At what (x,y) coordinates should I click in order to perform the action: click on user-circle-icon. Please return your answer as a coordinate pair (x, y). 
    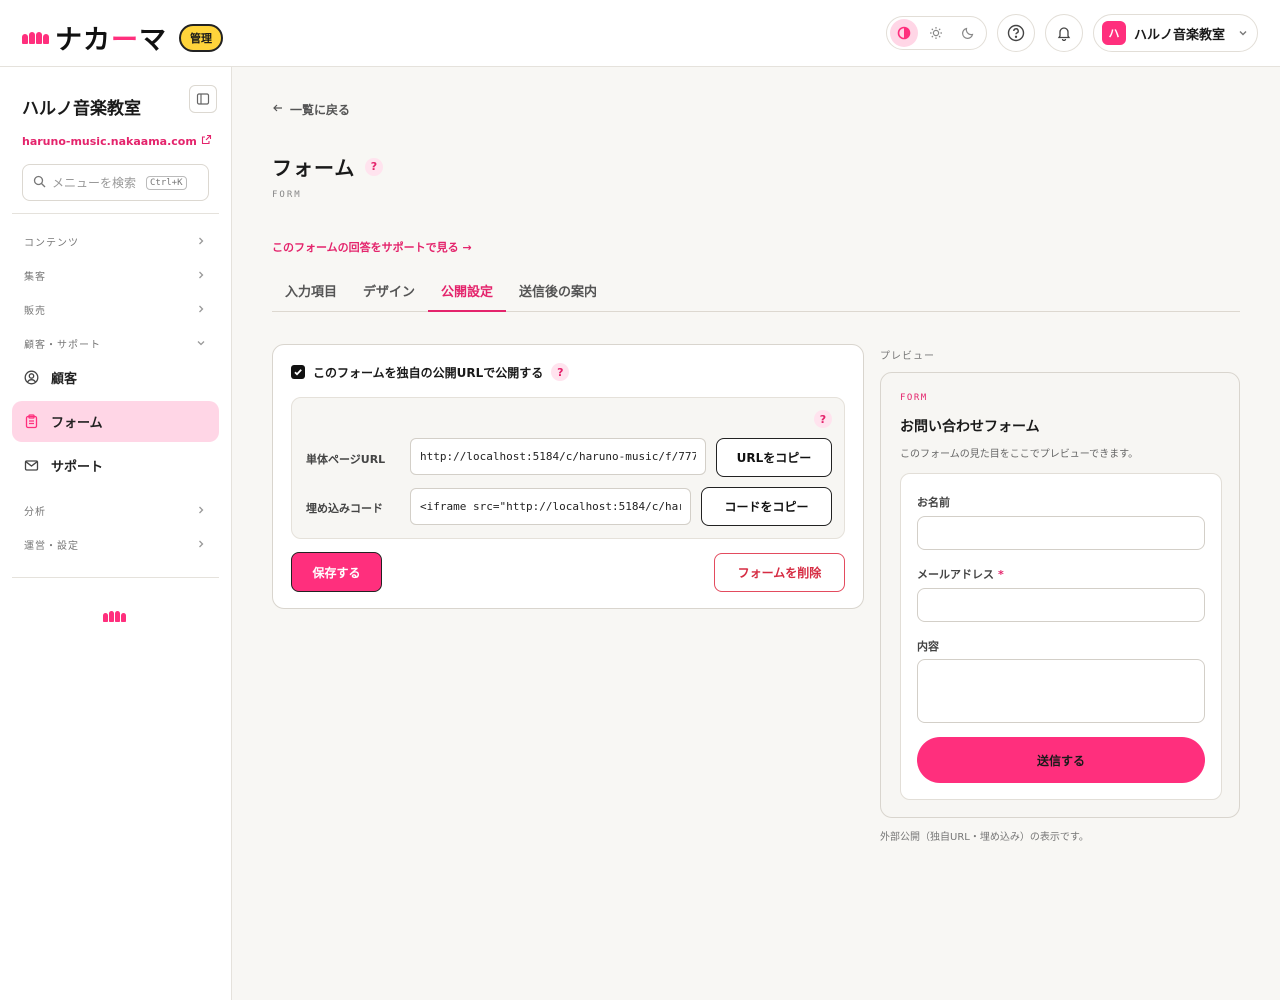
    Looking at the image, I should click on (31, 377).